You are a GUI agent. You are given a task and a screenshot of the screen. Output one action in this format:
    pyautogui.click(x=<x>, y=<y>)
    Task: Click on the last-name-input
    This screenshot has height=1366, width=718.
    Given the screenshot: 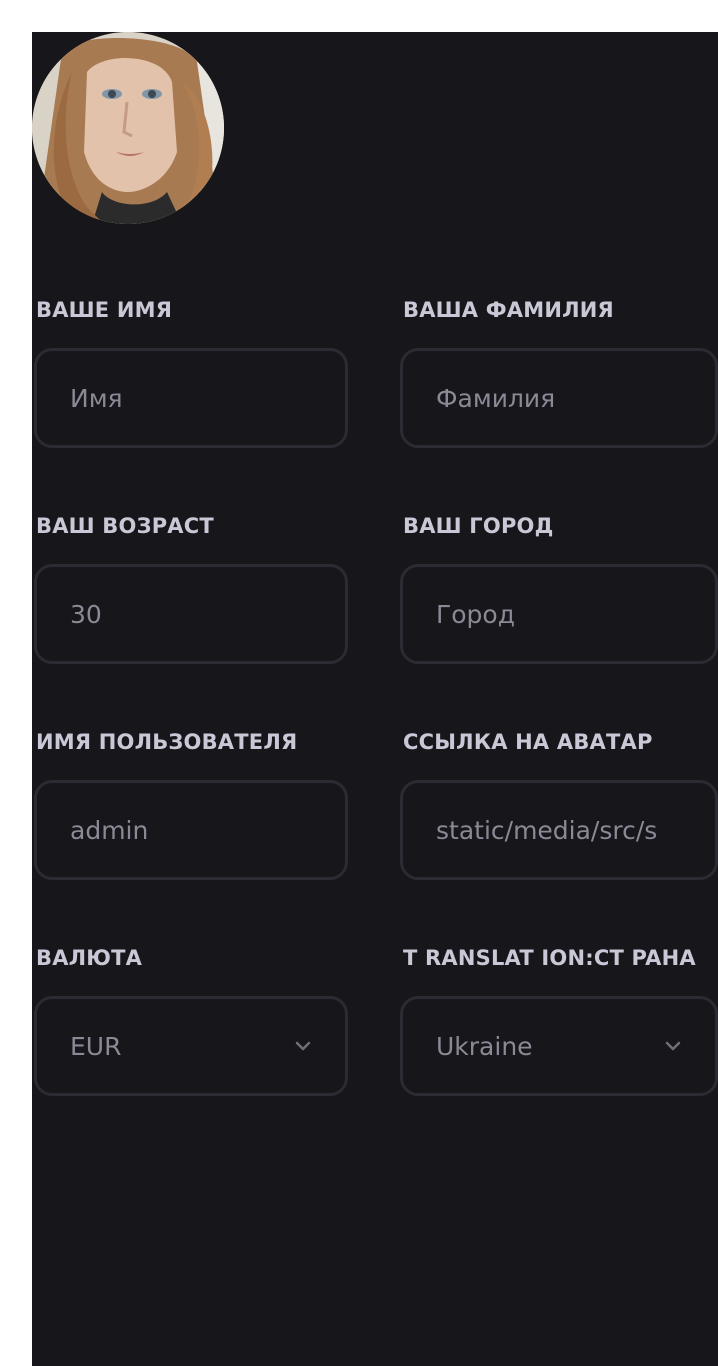 What is the action you would take?
    pyautogui.click(x=559, y=398)
    